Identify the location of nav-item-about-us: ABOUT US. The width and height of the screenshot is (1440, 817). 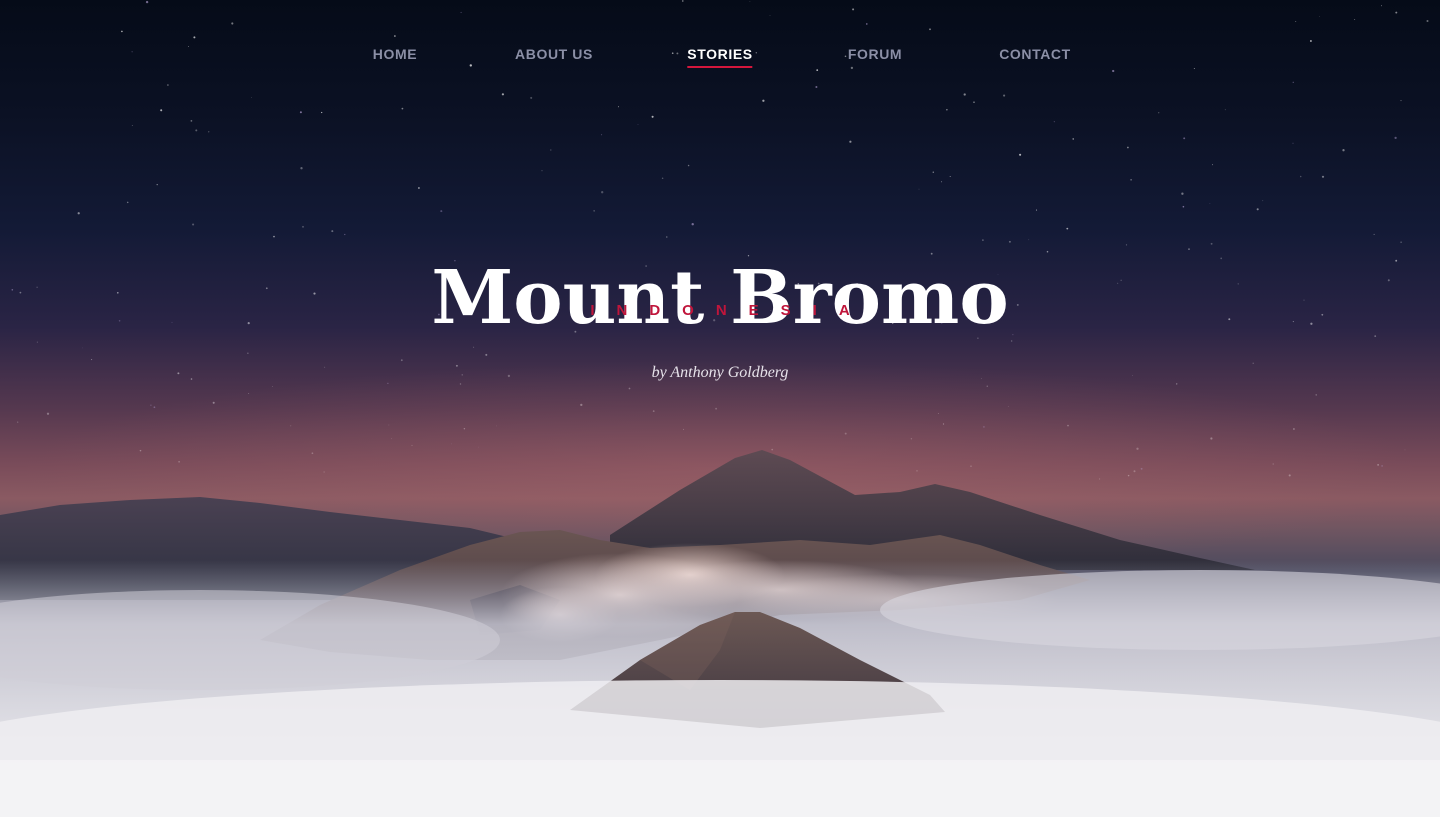
(554, 56).